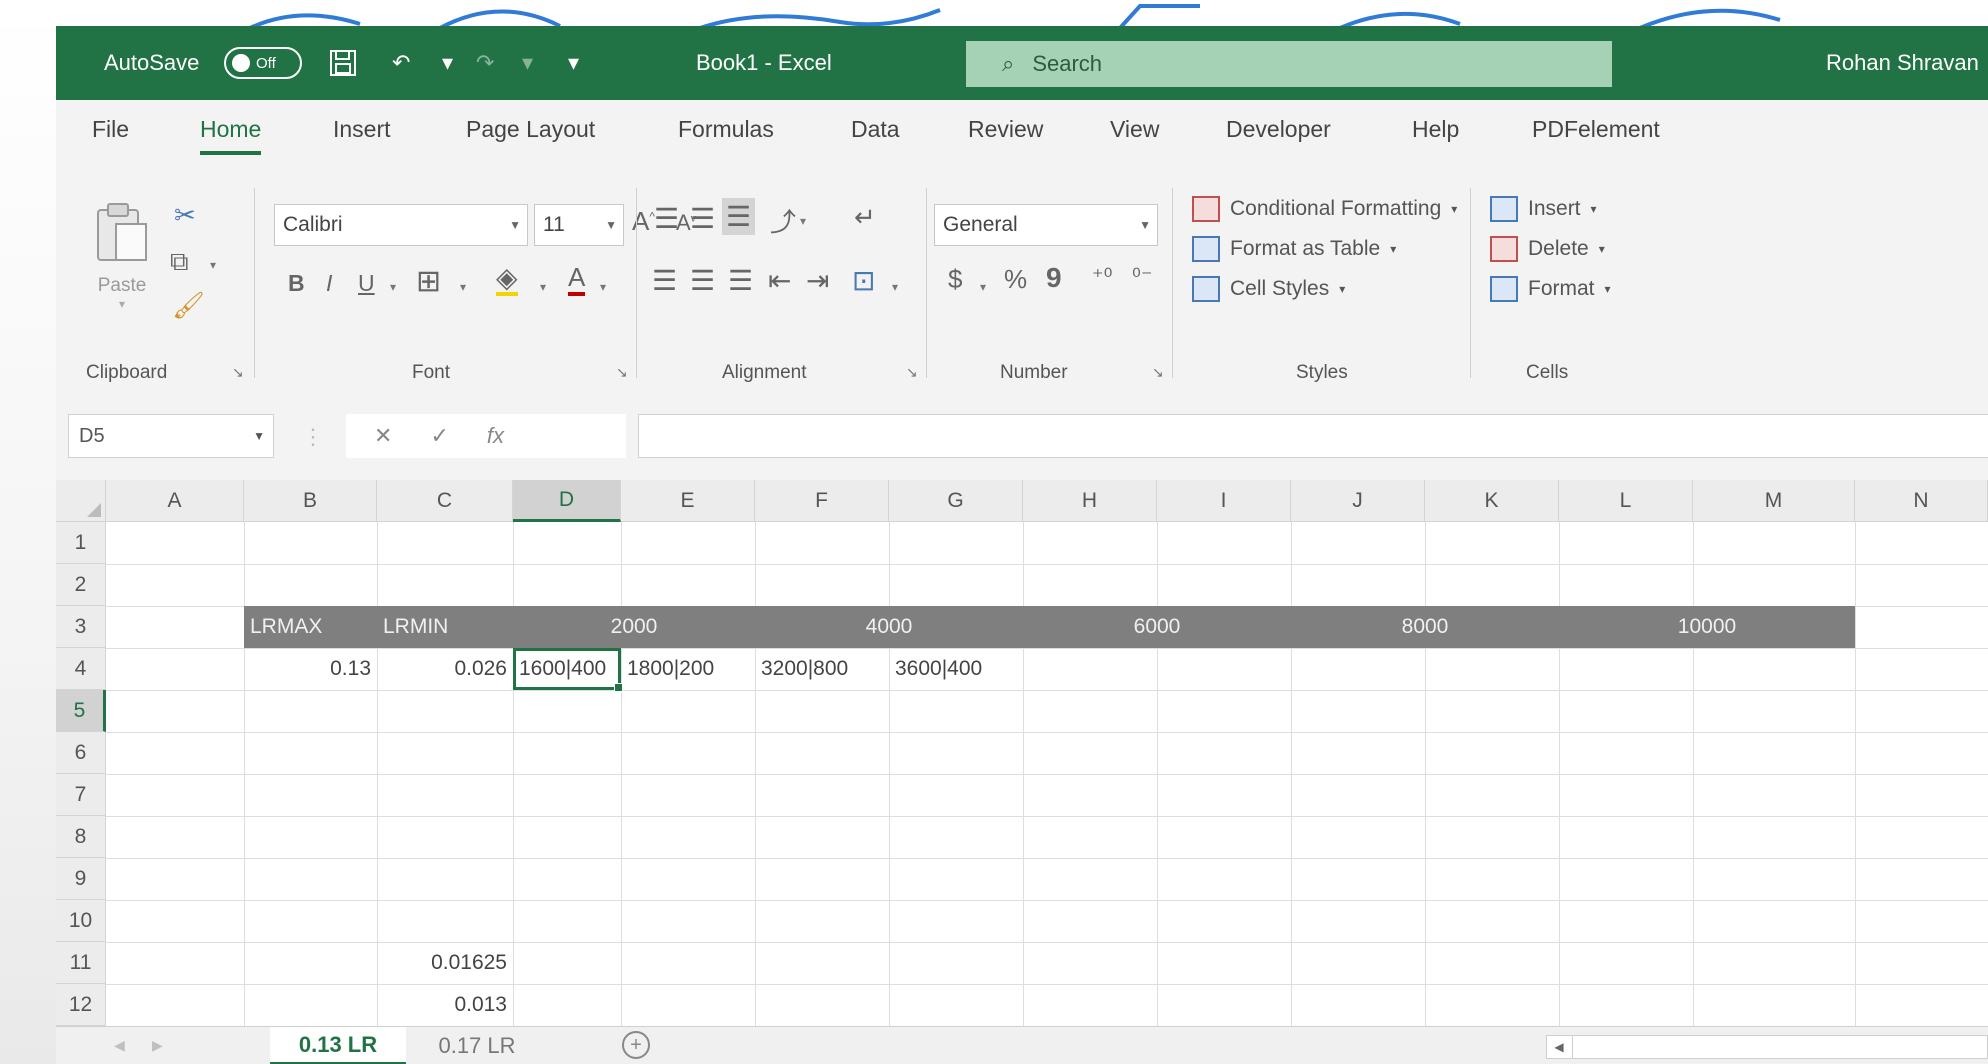 The height and width of the screenshot is (1064, 1988). What do you see at coordinates (231, 135) in the screenshot?
I see `tab-home: Home` at bounding box center [231, 135].